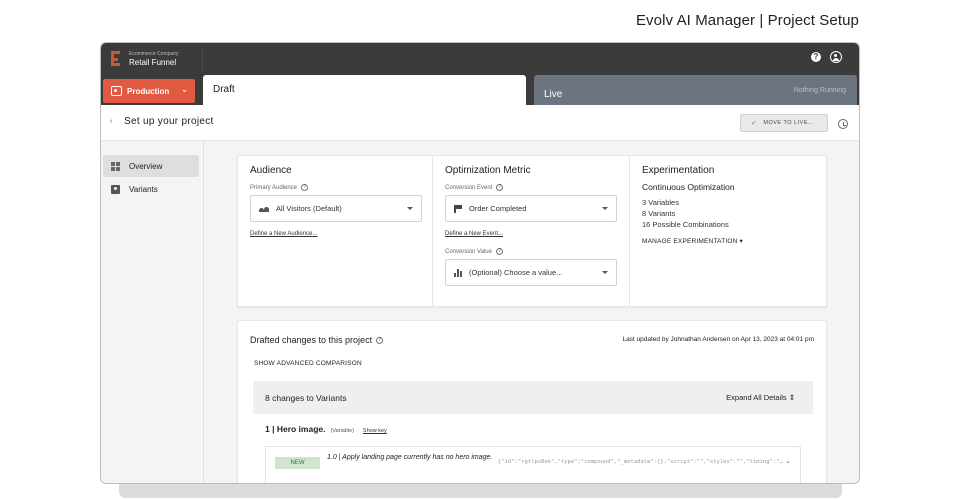 This screenshot has height=500, width=960. What do you see at coordinates (143, 189) in the screenshot?
I see `sidebar-item-label: Variants` at bounding box center [143, 189].